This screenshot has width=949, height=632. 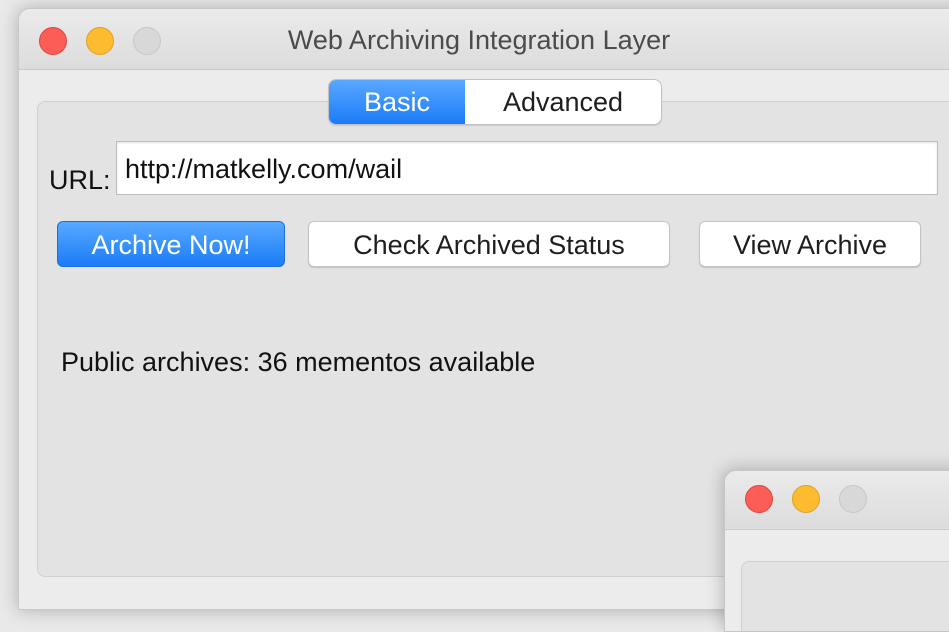 I want to click on view-archive-button: View Archive, so click(x=810, y=244).